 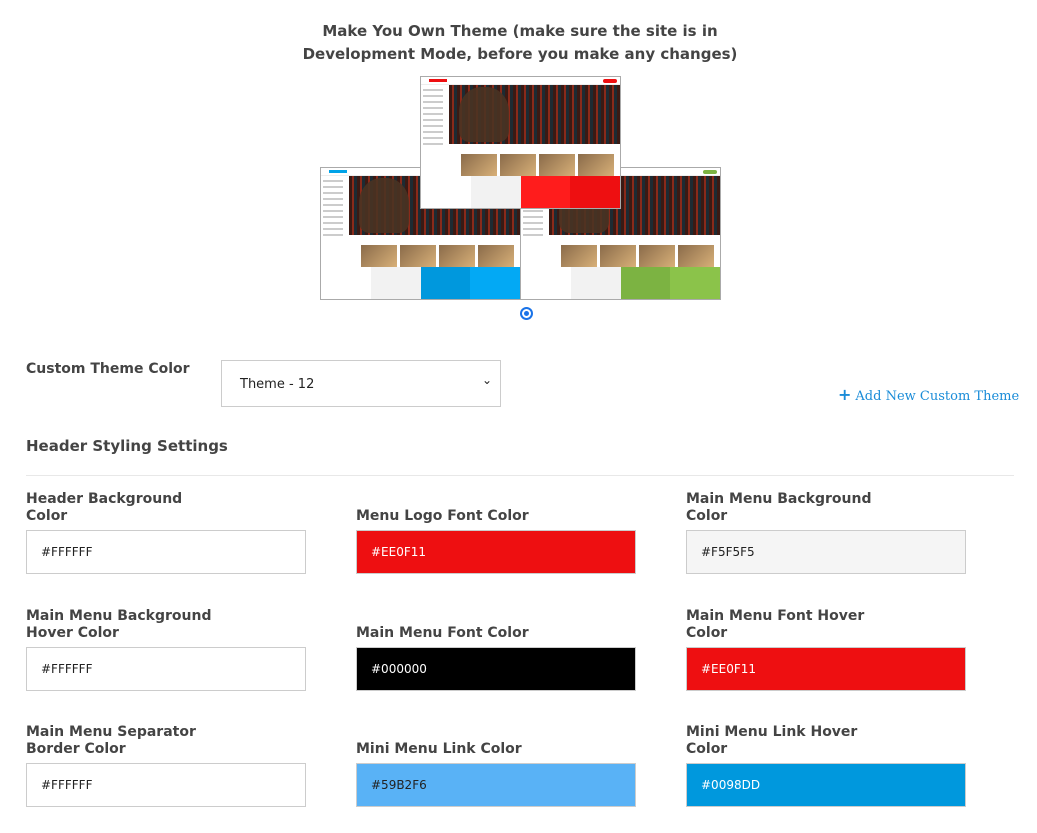 I want to click on color-input: #59B2F6, so click(x=496, y=785).